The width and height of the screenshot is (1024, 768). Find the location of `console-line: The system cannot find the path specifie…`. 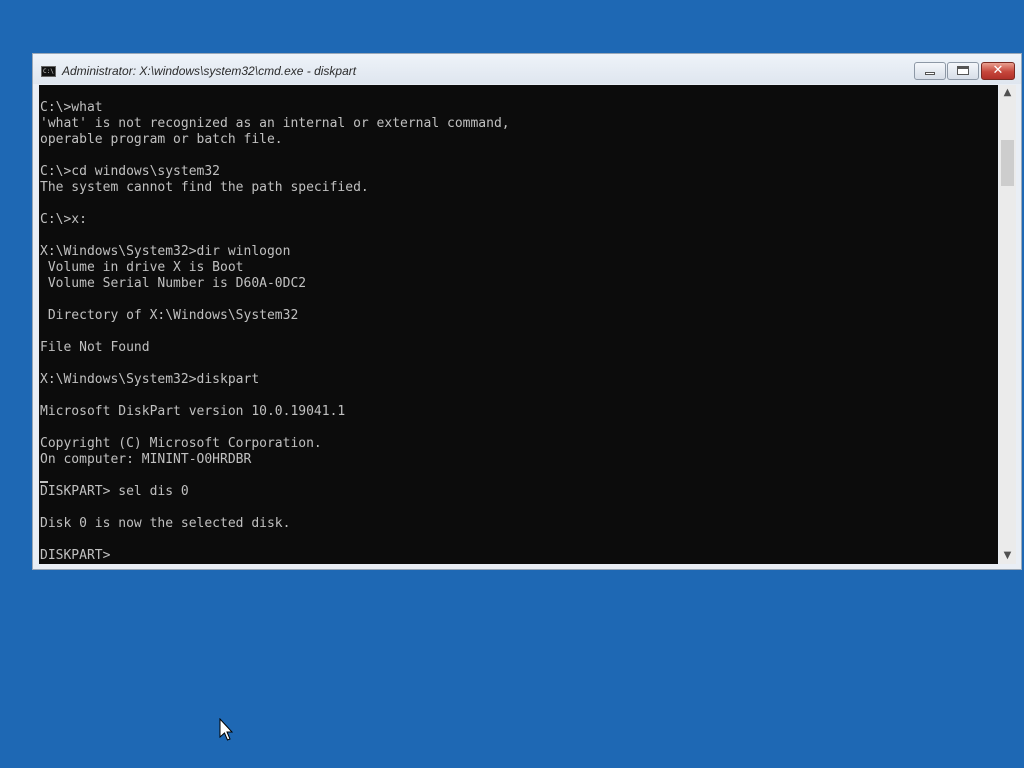

console-line: The system cannot find the path specifie… is located at coordinates (204, 187).